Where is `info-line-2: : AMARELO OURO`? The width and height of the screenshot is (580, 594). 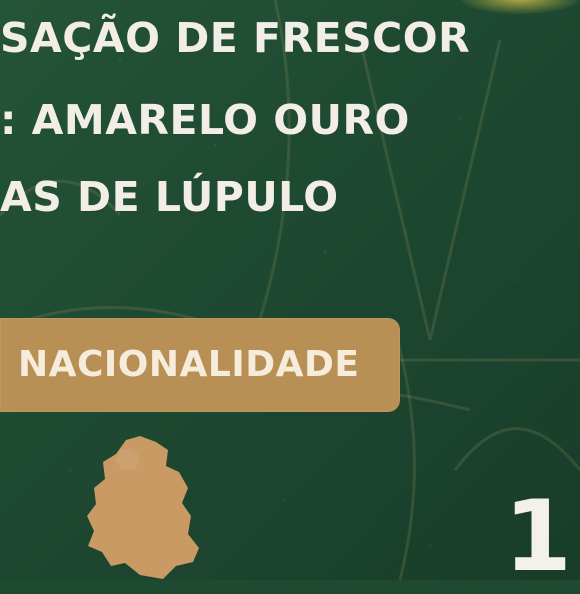
info-line-2: : AMARELO OURO is located at coordinates (205, 120).